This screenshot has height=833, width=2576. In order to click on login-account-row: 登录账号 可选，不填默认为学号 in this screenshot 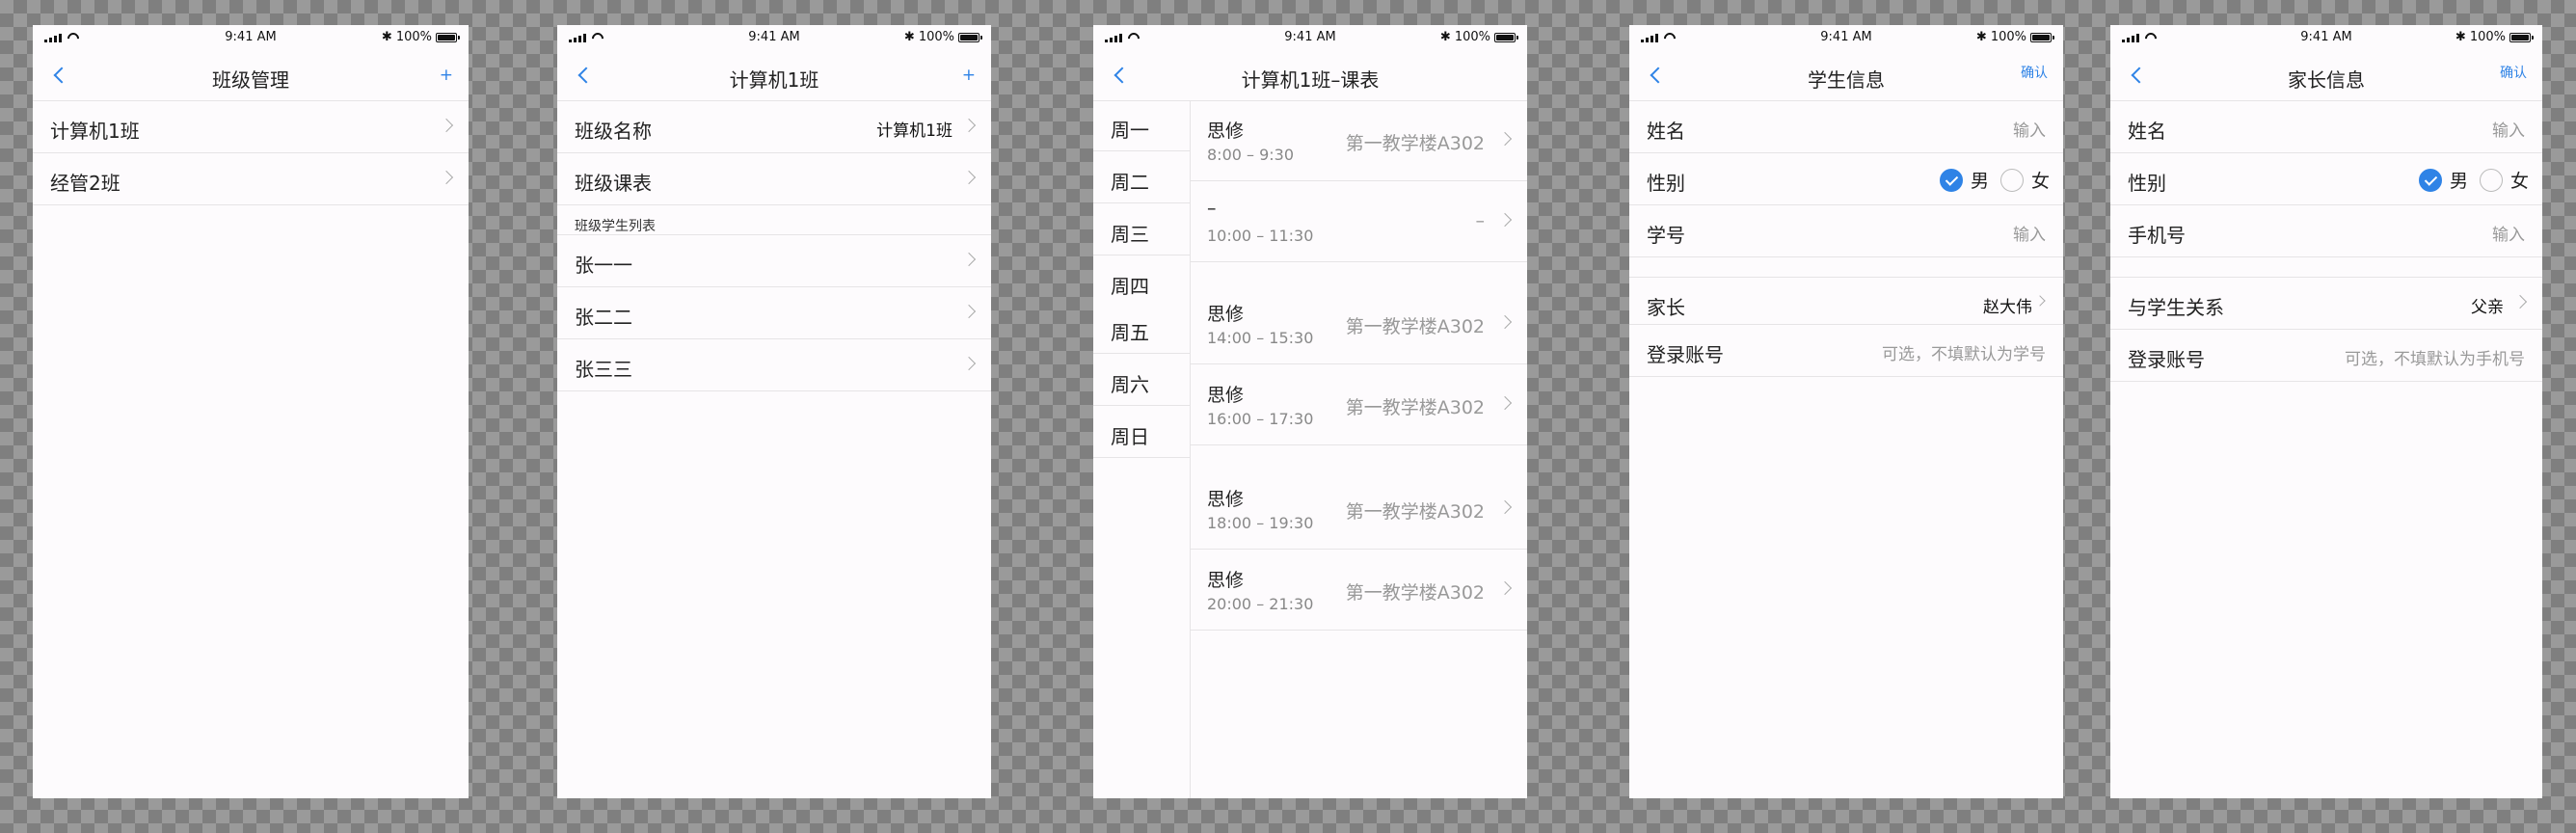, I will do `click(1846, 351)`.